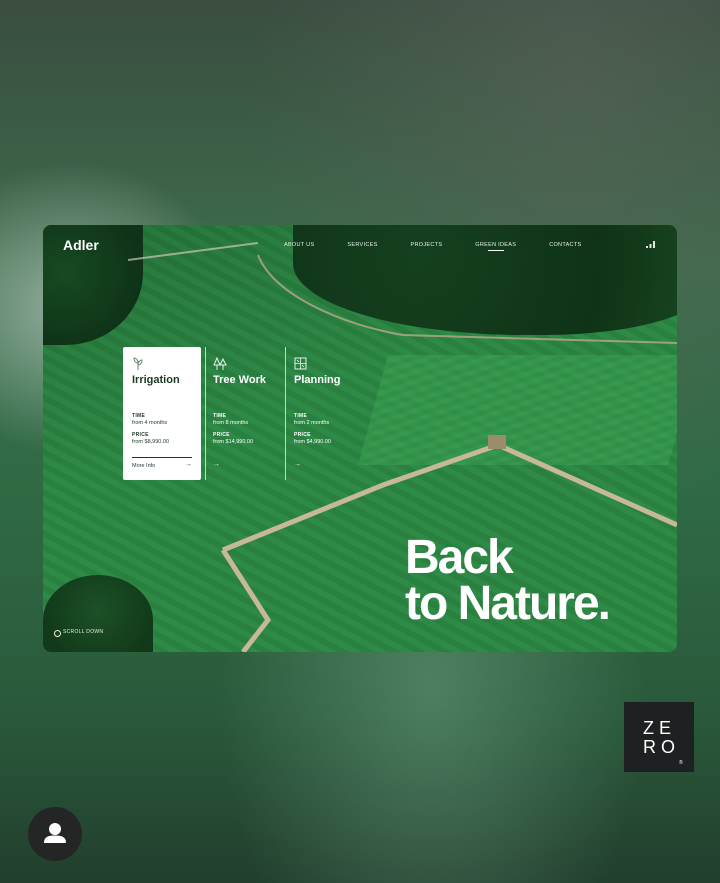 Image resolution: width=720 pixels, height=883 pixels. What do you see at coordinates (312, 423) in the screenshot?
I see `time-value: from 2 months` at bounding box center [312, 423].